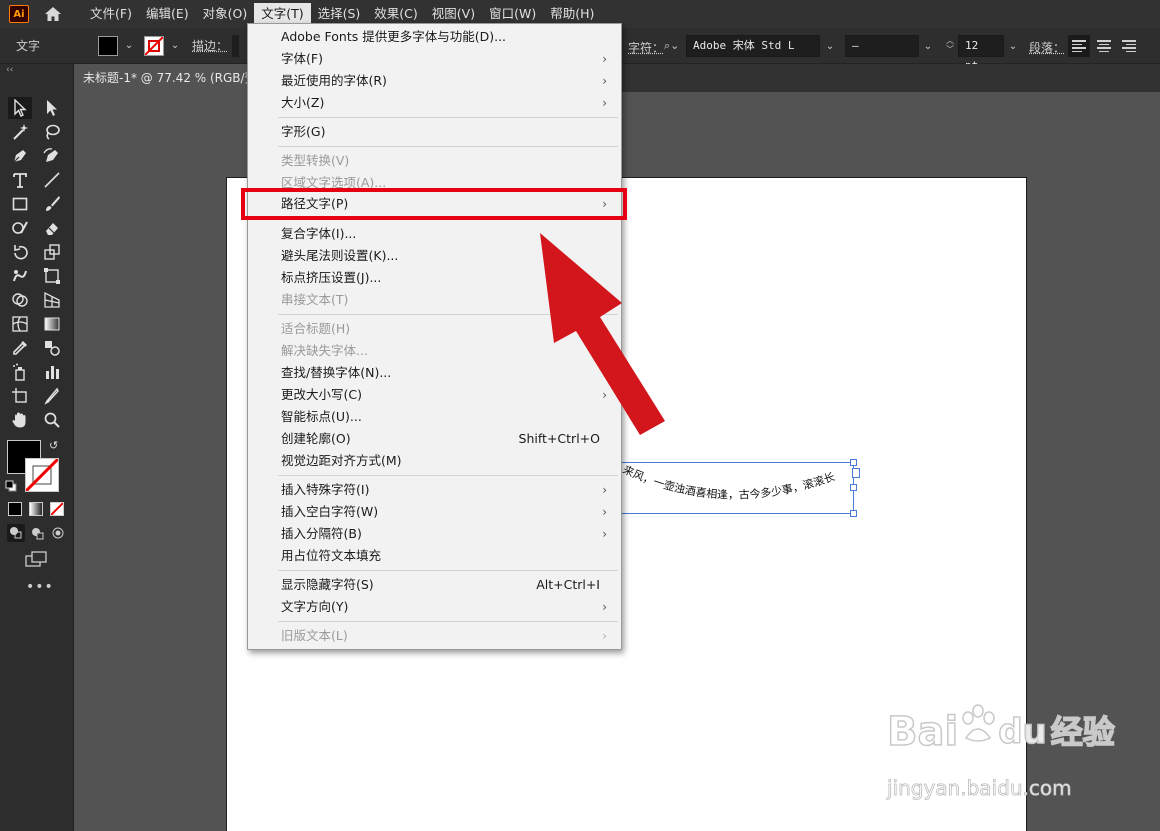  What do you see at coordinates (11, 486) in the screenshot?
I see `default-fill-stroke-icon` at bounding box center [11, 486].